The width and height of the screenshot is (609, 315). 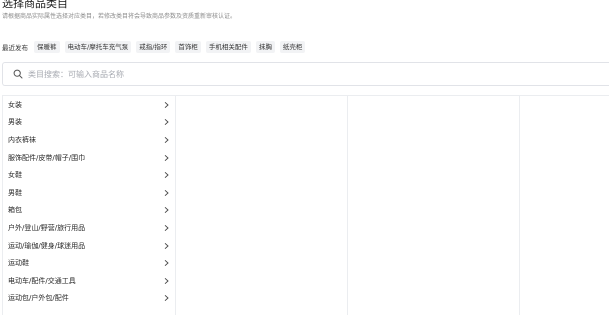 I want to click on category-item: 男鞋, so click(x=88, y=193).